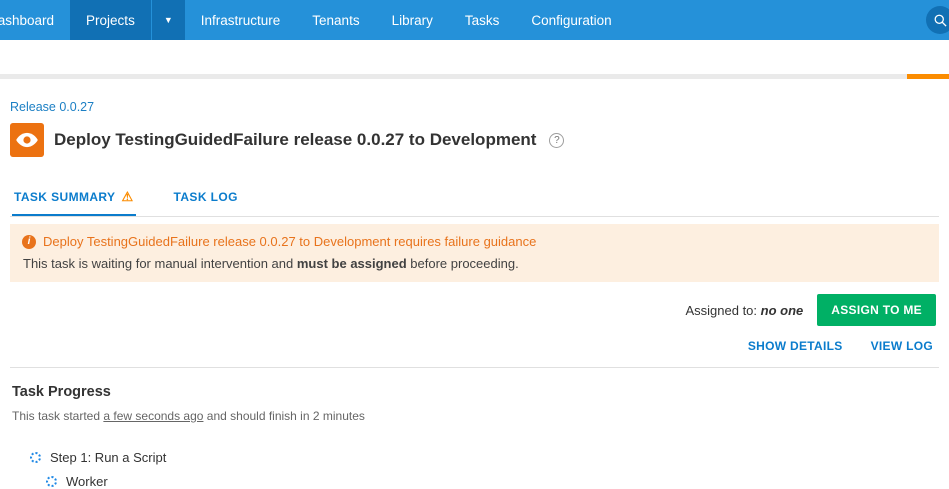 This screenshot has height=489, width=949. What do you see at coordinates (474, 469) in the screenshot?
I see `step-list: Step 1: Run a Script Worker` at bounding box center [474, 469].